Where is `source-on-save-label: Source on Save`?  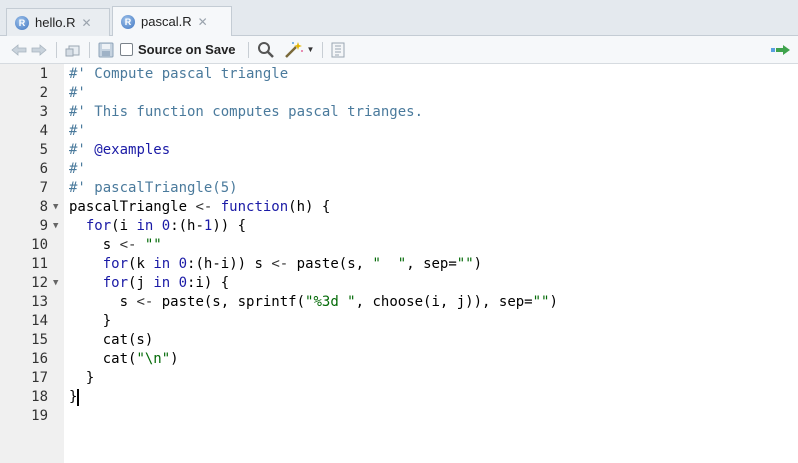
source-on-save-label: Source on Save is located at coordinates (187, 49).